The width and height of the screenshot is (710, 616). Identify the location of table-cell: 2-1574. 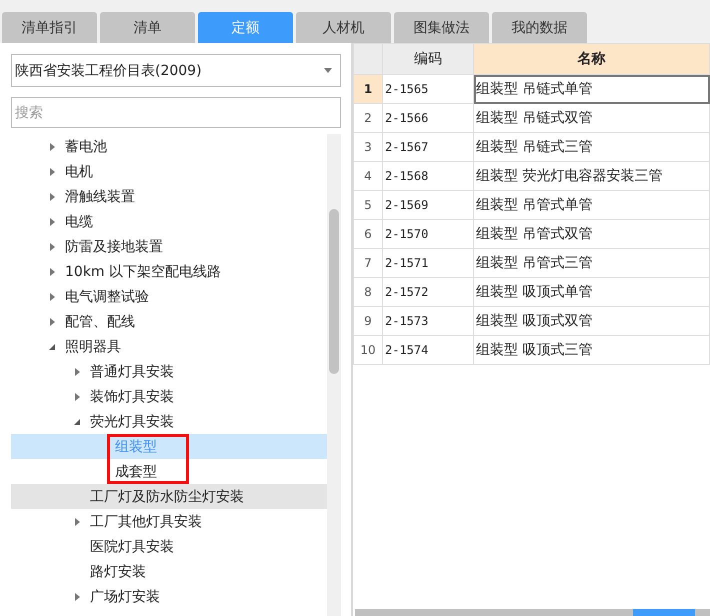
(428, 350).